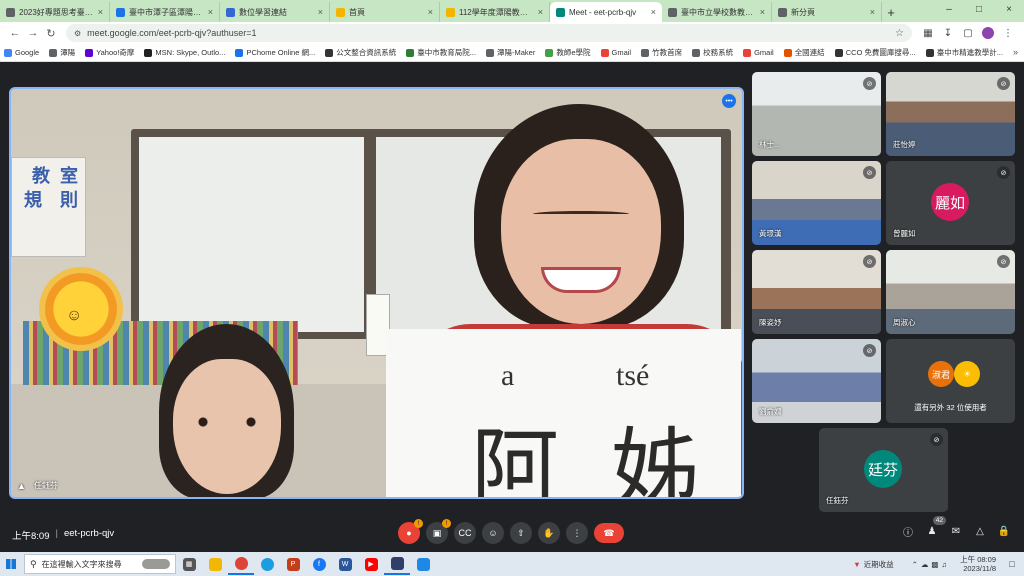 This screenshot has height=576, width=1024. I want to click on clock: 上午 08:09 2023/11/8, so click(978, 564).